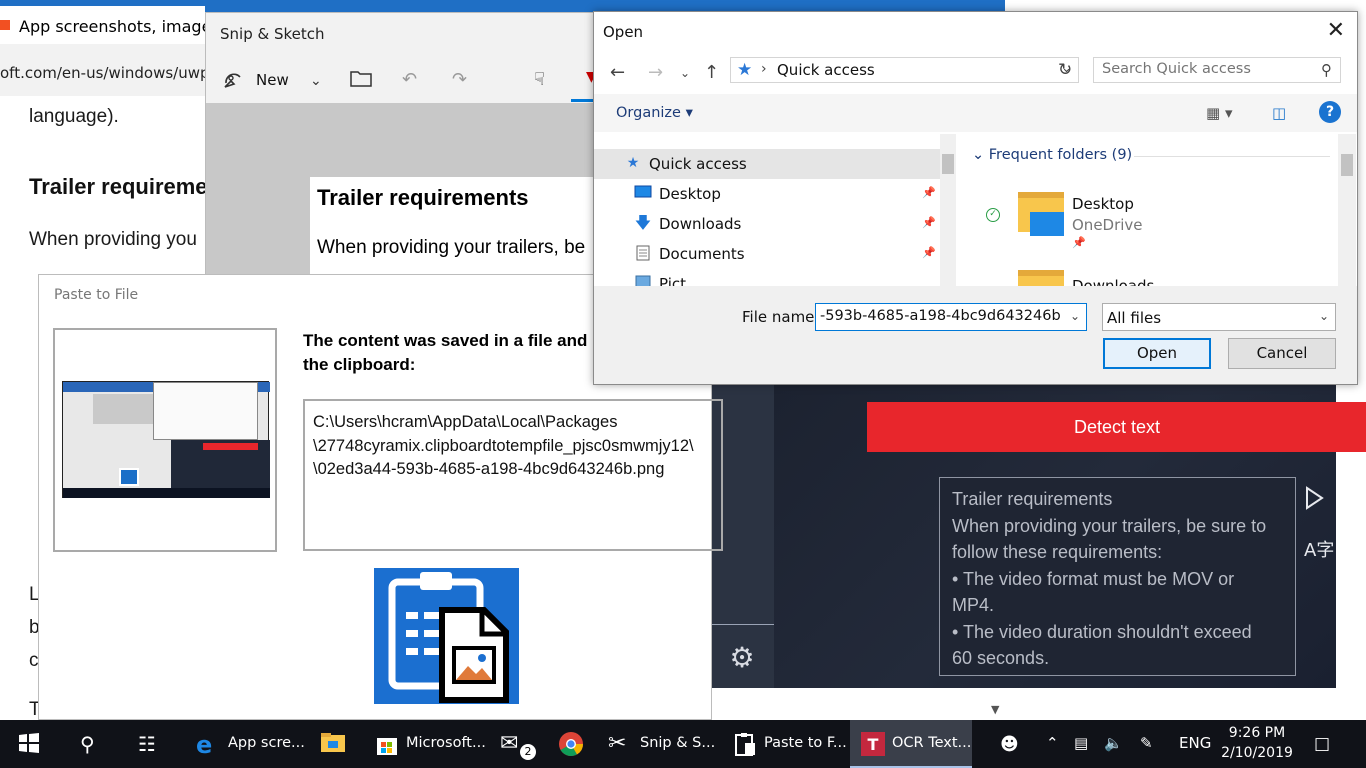  What do you see at coordinates (617, 72) in the screenshot?
I see `back-arrow-icon: ←` at bounding box center [617, 72].